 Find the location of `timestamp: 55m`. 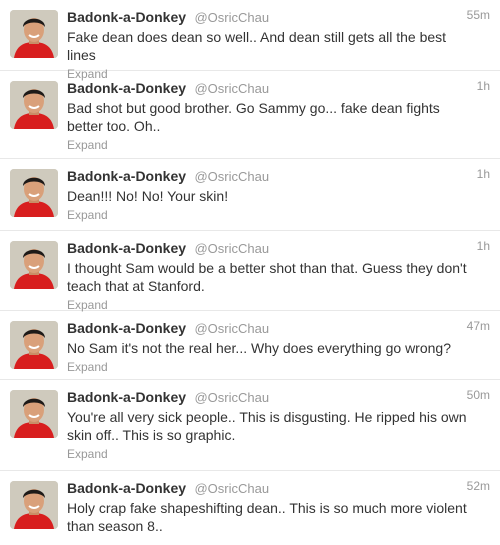

timestamp: 55m is located at coordinates (478, 15).